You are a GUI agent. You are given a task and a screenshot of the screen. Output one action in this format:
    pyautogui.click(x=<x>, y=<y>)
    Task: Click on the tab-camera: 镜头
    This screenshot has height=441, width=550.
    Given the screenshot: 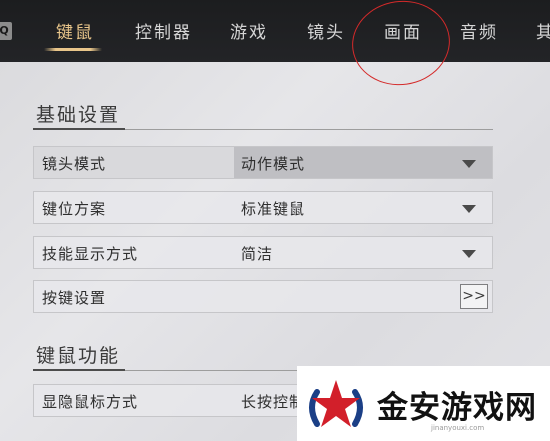 What is the action you would take?
    pyautogui.click(x=326, y=32)
    